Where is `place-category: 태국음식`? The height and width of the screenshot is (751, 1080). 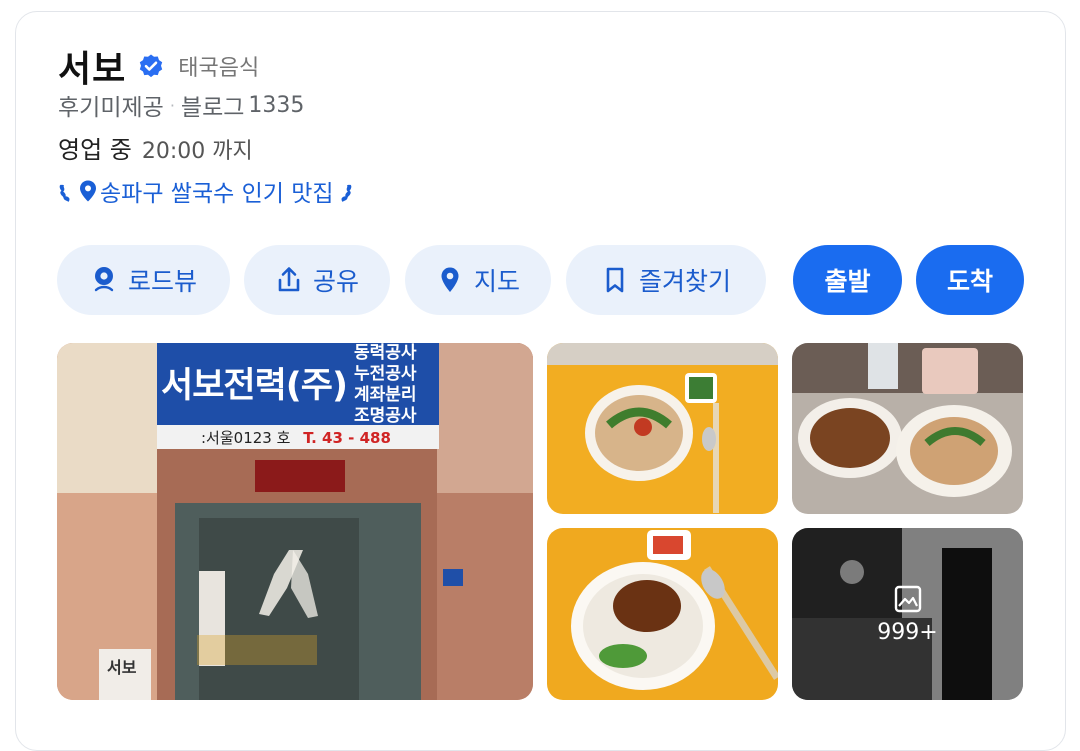 place-category: 태국음식 is located at coordinates (219, 68).